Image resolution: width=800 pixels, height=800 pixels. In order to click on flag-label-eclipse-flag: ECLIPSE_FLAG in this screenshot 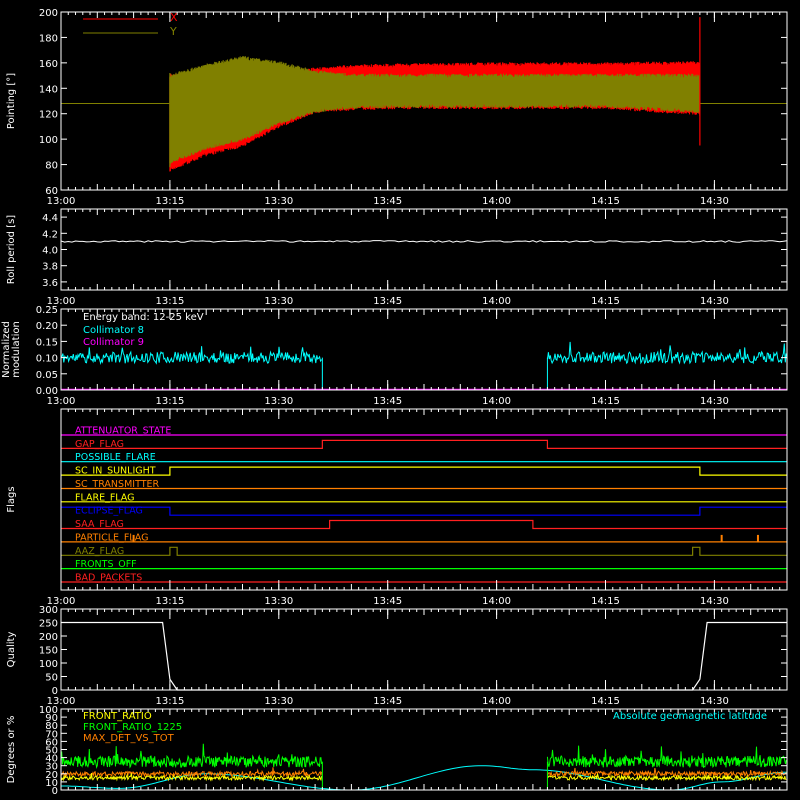, I will do `click(109, 511)`.